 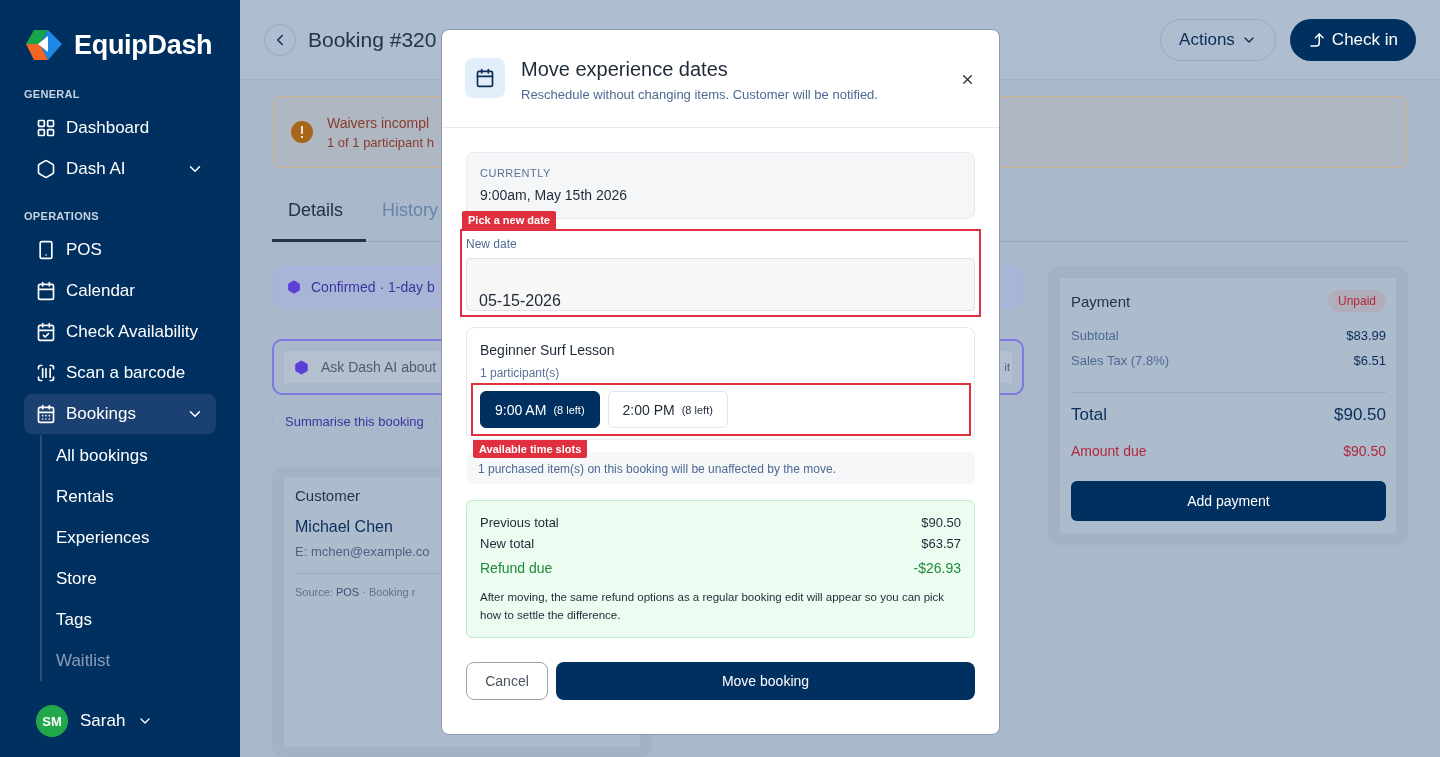 I want to click on move-booking-button: Move booking, so click(x=765, y=680).